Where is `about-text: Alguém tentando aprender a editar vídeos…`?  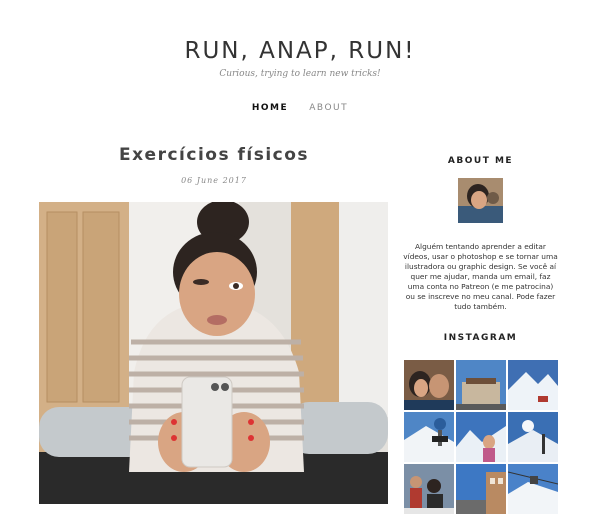
about-text: Alguém tentando aprender a editar vídeos… is located at coordinates (480, 276).